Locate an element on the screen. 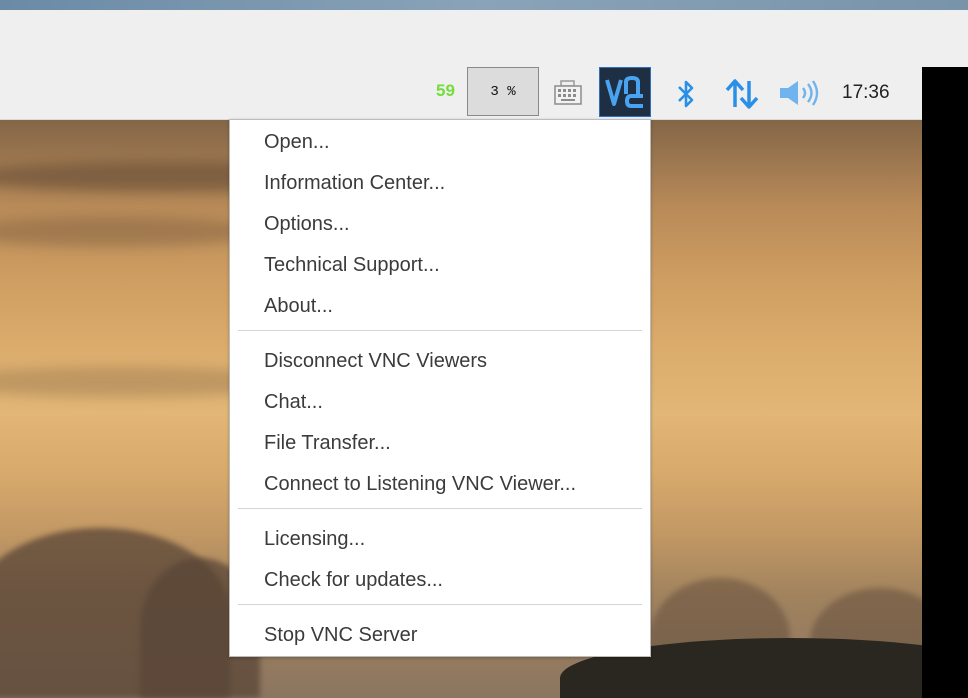 This screenshot has height=698, width=968. vnc-icon is located at coordinates (625, 92).